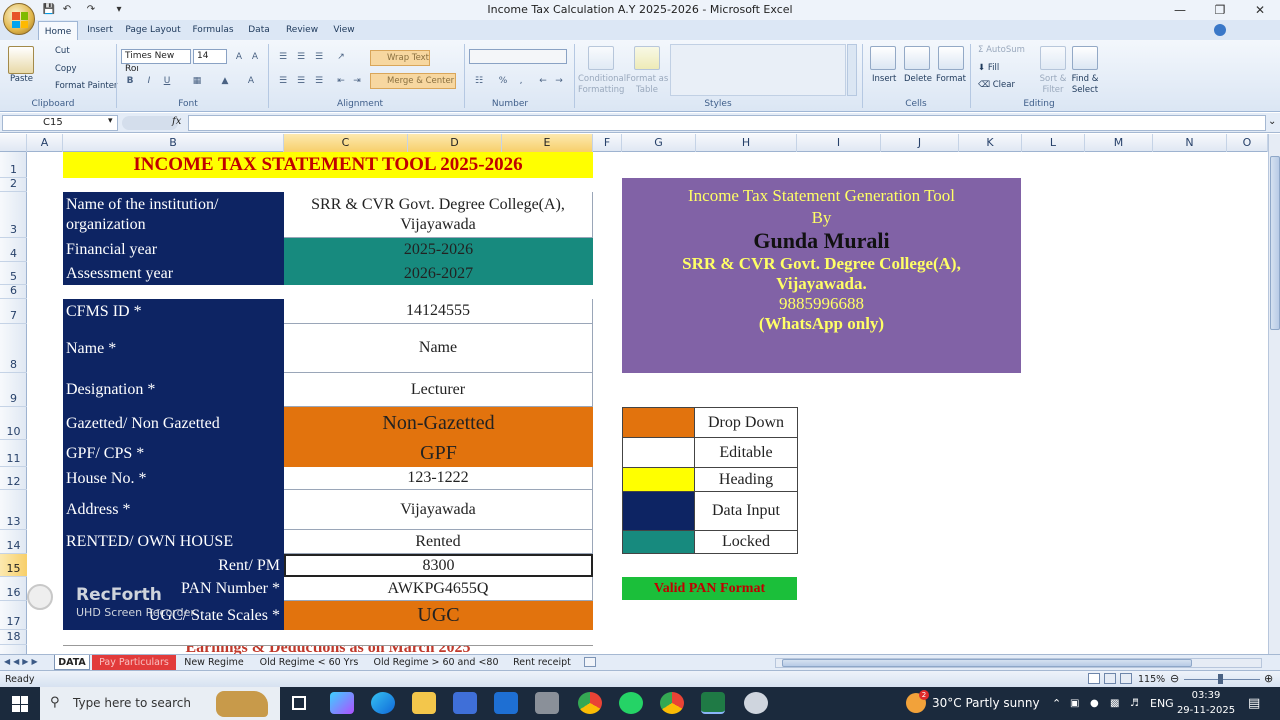  I want to click on row-header-14: 14, so click(13, 542).